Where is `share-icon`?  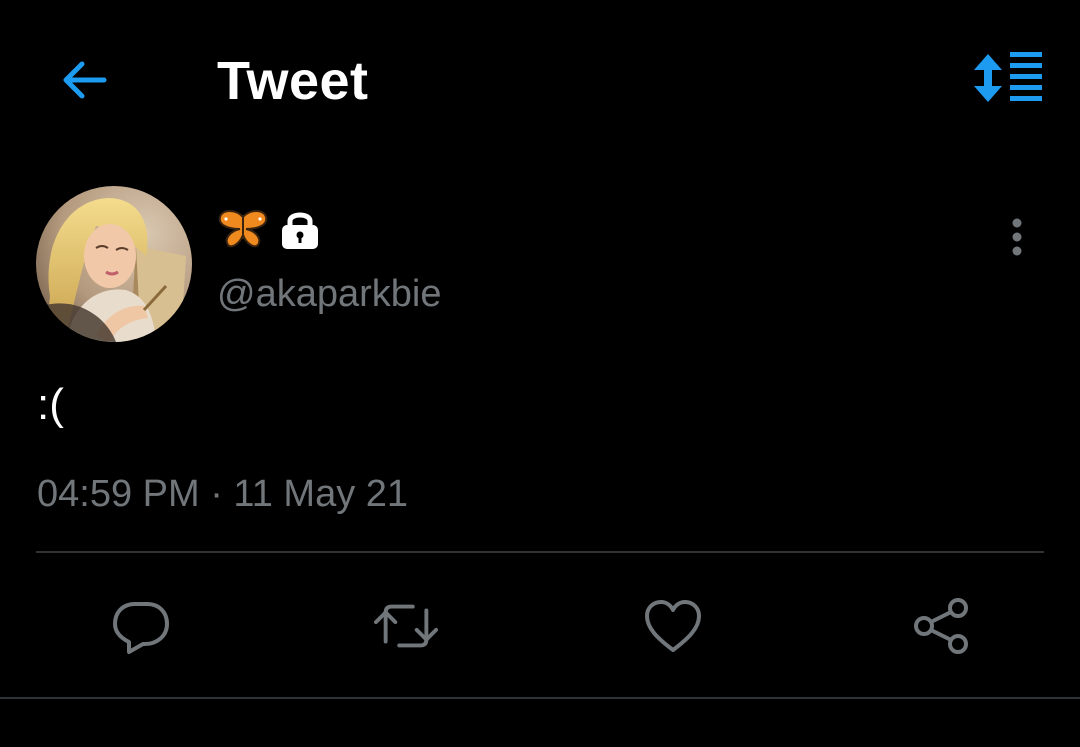 share-icon is located at coordinates (941, 626).